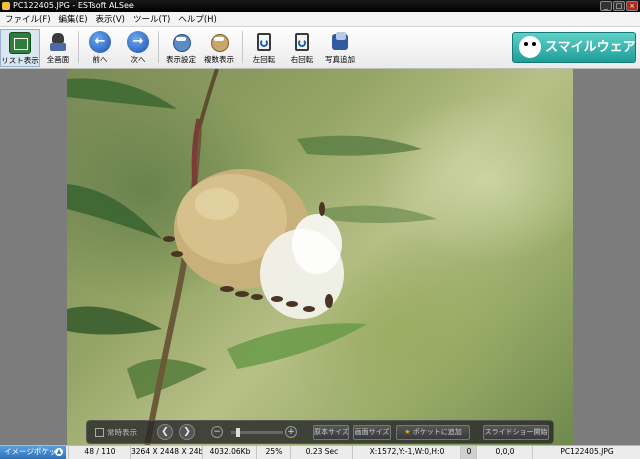 This screenshot has width=640, height=459. Describe the element at coordinates (264, 42) in the screenshot. I see `rotate-left-icon` at that location.